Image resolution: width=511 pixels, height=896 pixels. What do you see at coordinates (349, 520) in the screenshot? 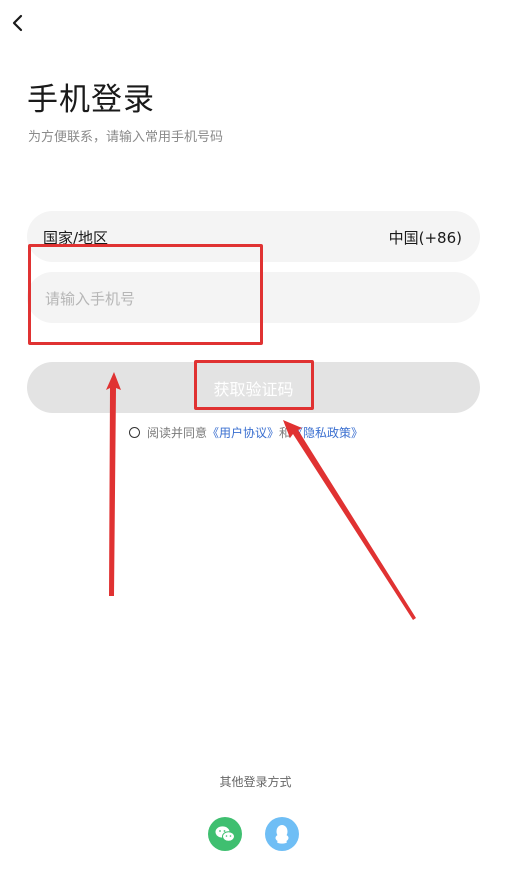
I see `annotation-arrow-right` at bounding box center [349, 520].